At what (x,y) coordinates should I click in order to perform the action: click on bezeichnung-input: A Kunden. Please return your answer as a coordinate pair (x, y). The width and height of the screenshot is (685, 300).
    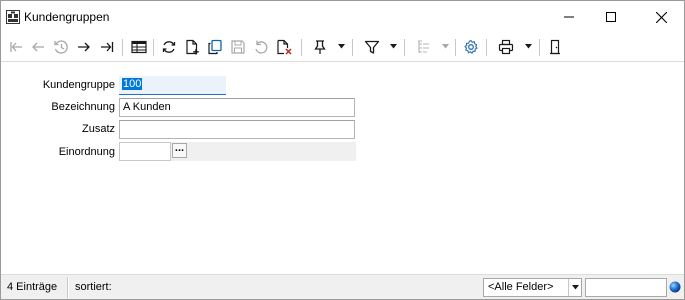
    Looking at the image, I should click on (237, 107).